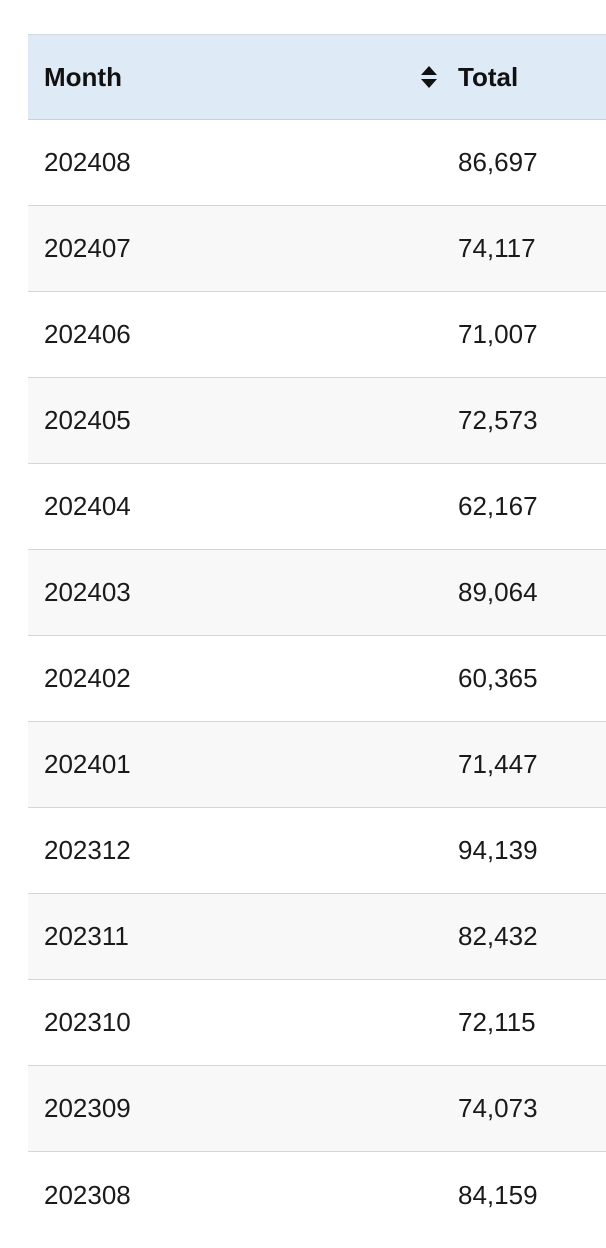  I want to click on column-header-total-label: Total, so click(488, 76).